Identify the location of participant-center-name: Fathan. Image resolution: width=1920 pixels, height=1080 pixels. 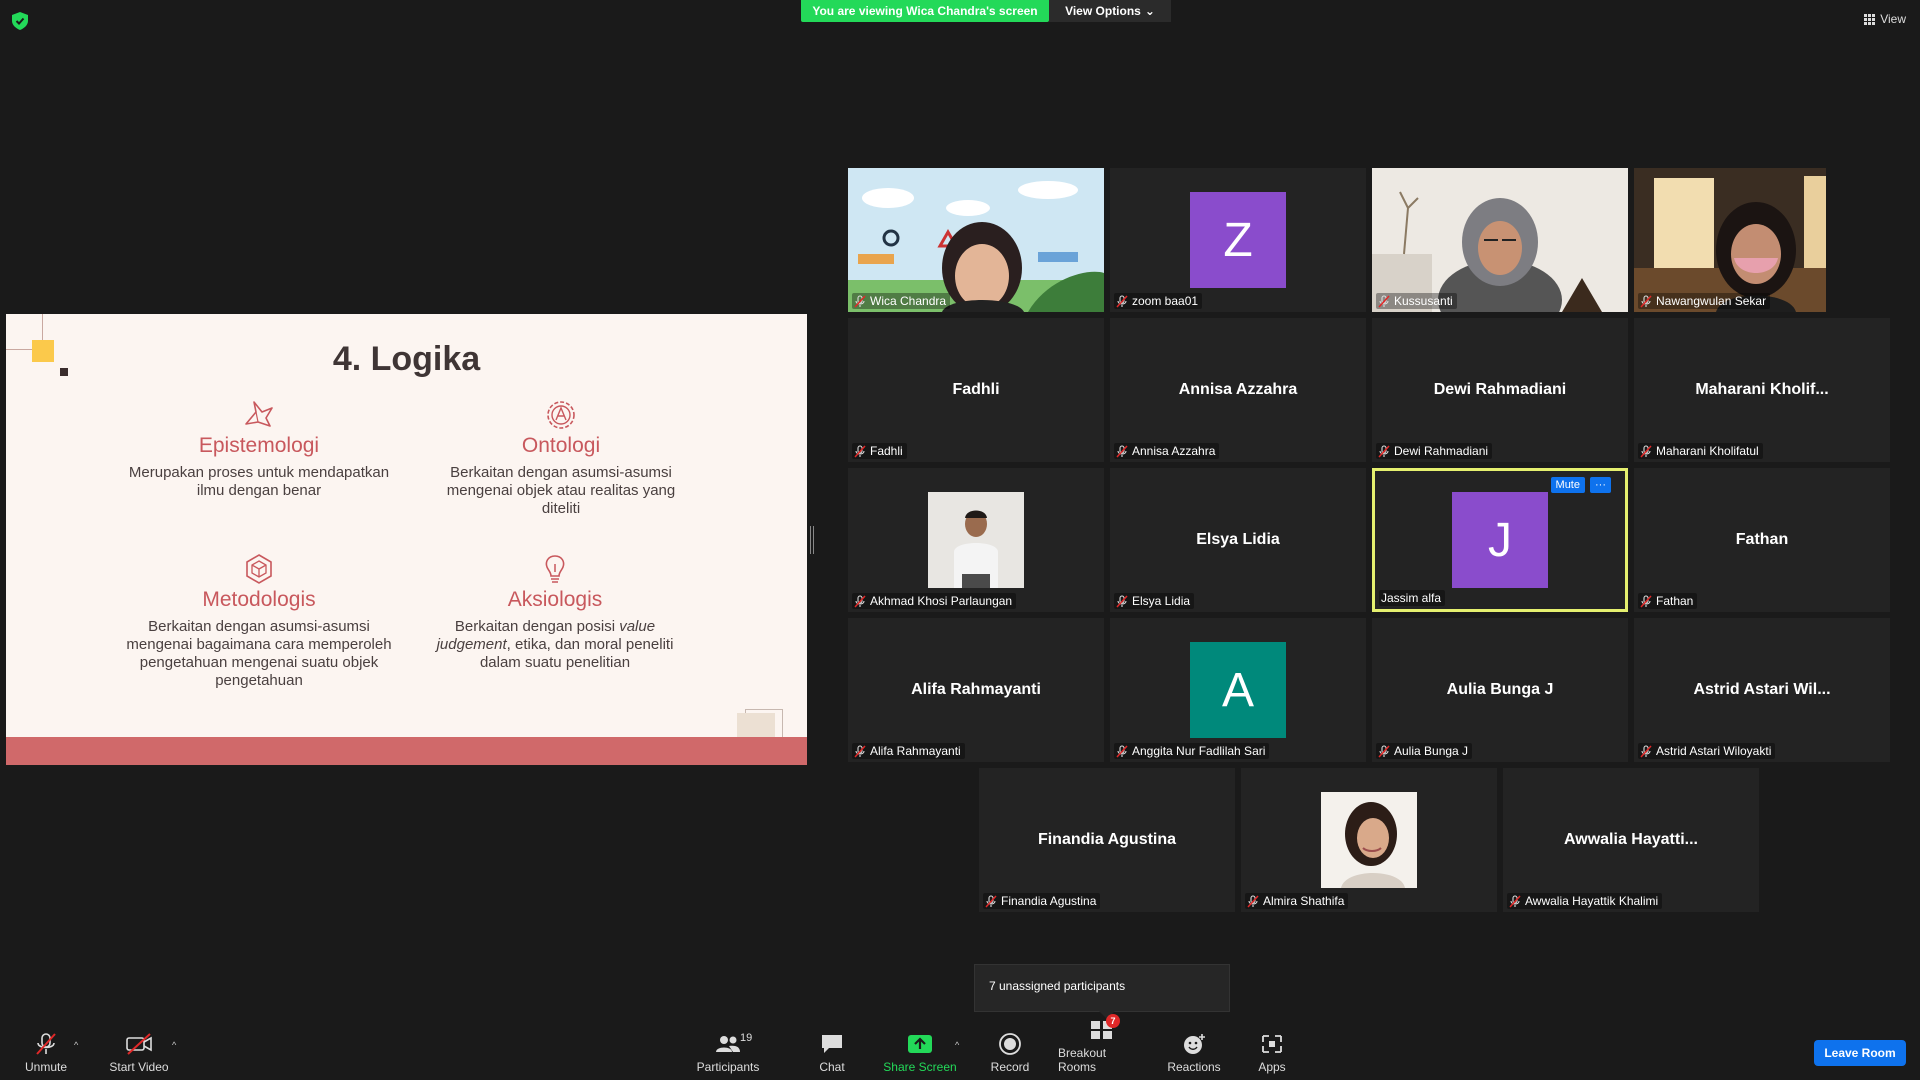
(1762, 539).